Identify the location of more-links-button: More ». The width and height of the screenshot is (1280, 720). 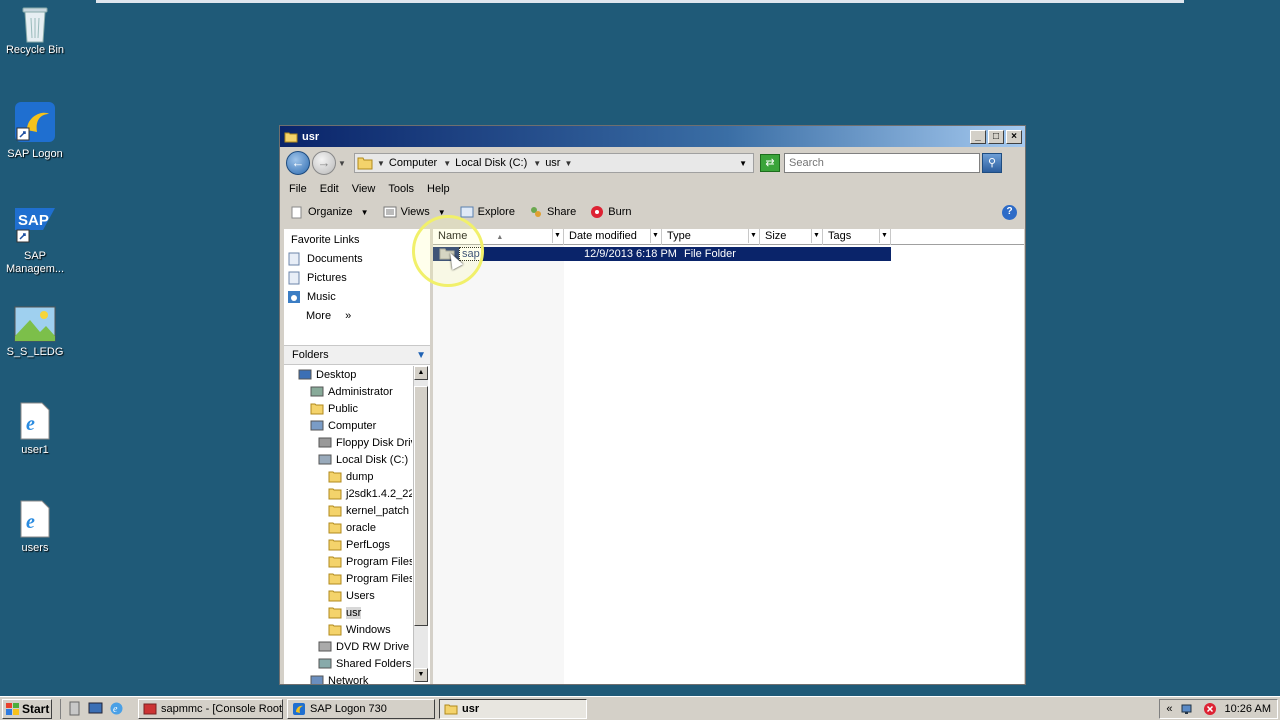
(357, 315).